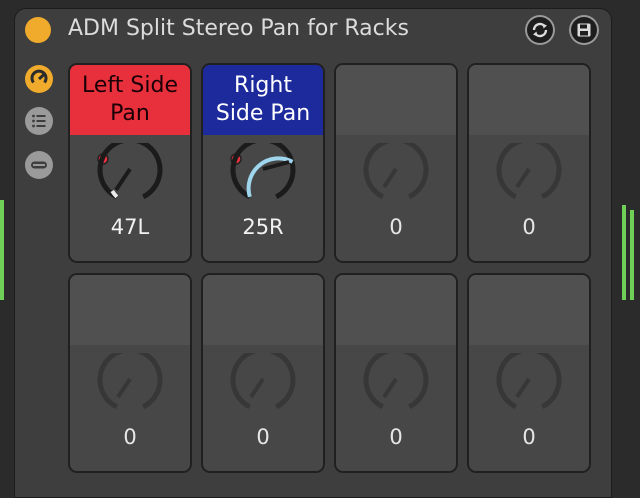 The height and width of the screenshot is (498, 640). I want to click on randomize-icon, so click(540, 30).